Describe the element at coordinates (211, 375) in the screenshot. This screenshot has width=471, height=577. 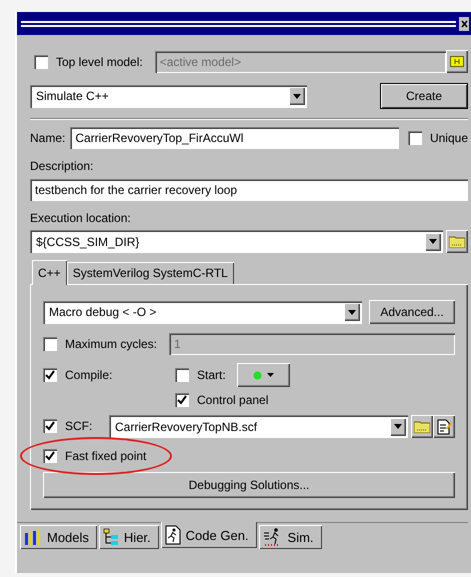
I see `checkbox-label: Start:` at that location.